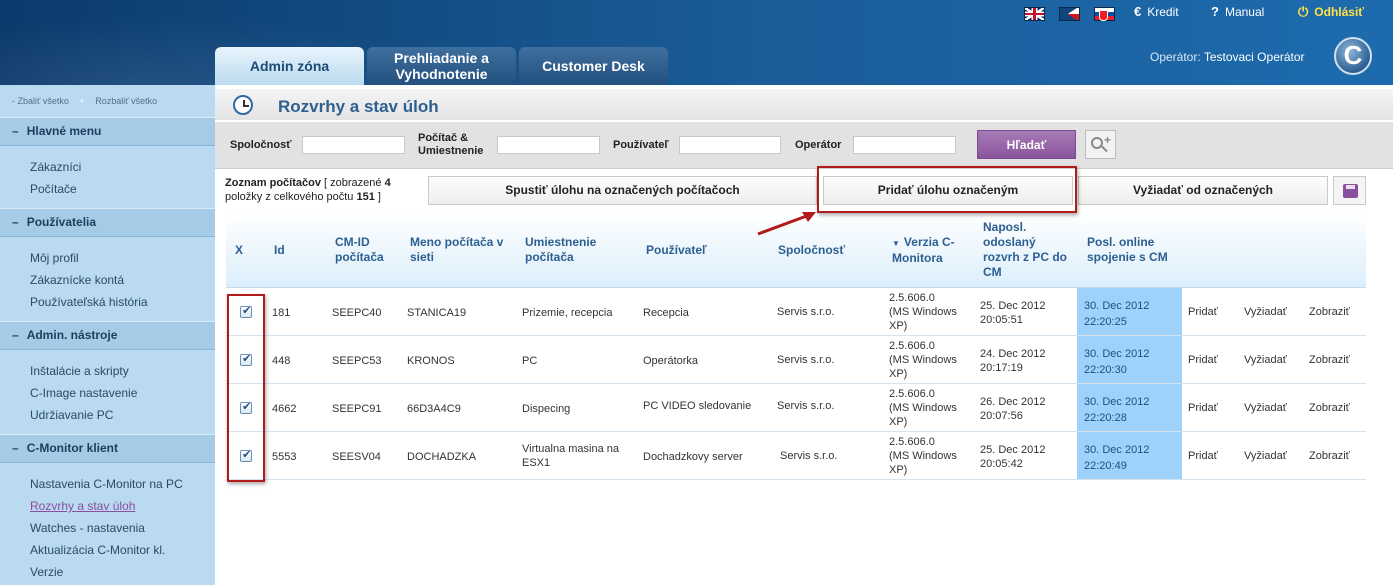  Describe the element at coordinates (530, 361) in the screenshot. I see `cell-location: PC` at that location.